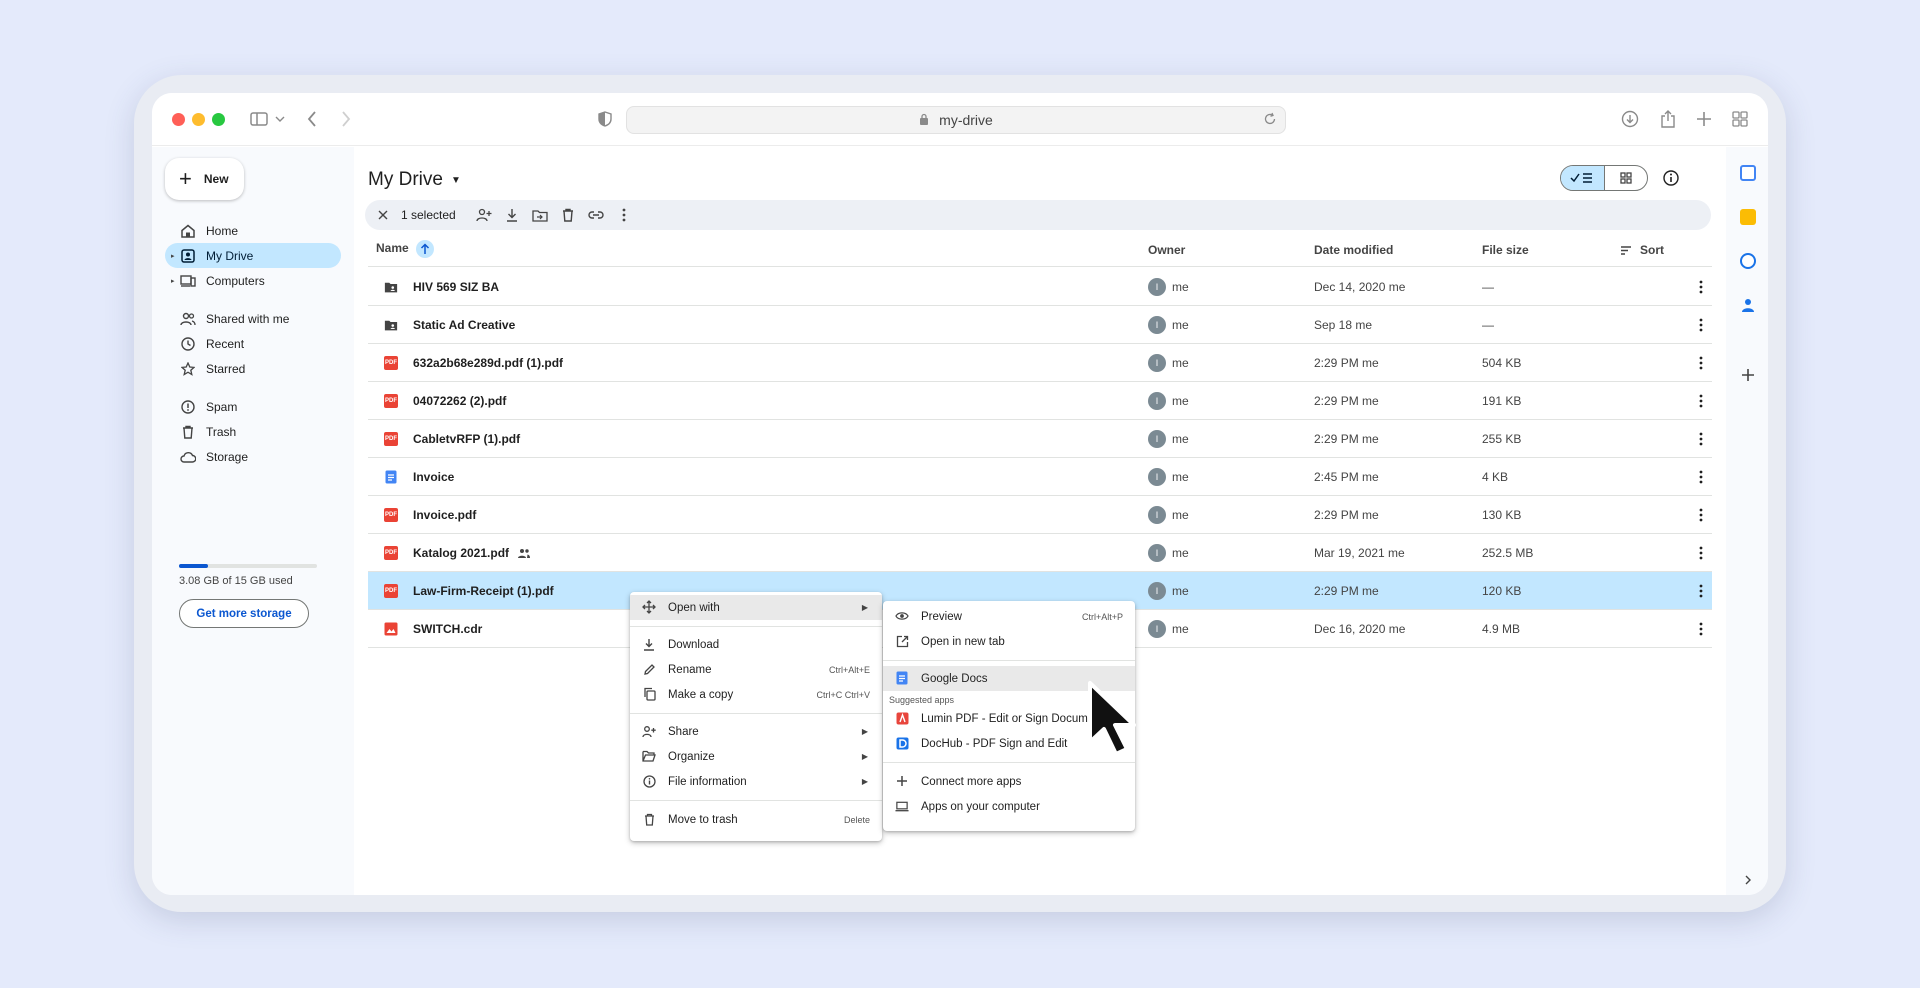 This screenshot has width=1920, height=988. I want to click on trash-icon, so click(568, 215).